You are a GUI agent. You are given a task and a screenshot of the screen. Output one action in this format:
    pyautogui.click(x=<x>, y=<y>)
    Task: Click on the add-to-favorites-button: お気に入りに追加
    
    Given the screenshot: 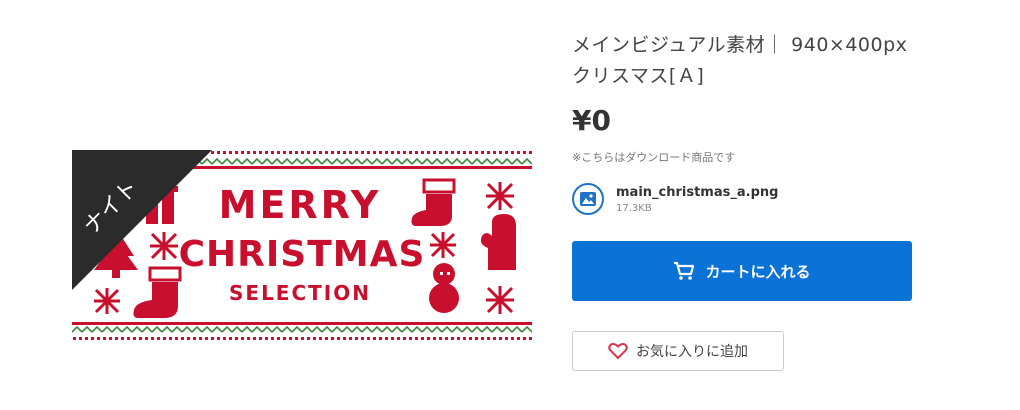 What is the action you would take?
    pyautogui.click(x=678, y=351)
    